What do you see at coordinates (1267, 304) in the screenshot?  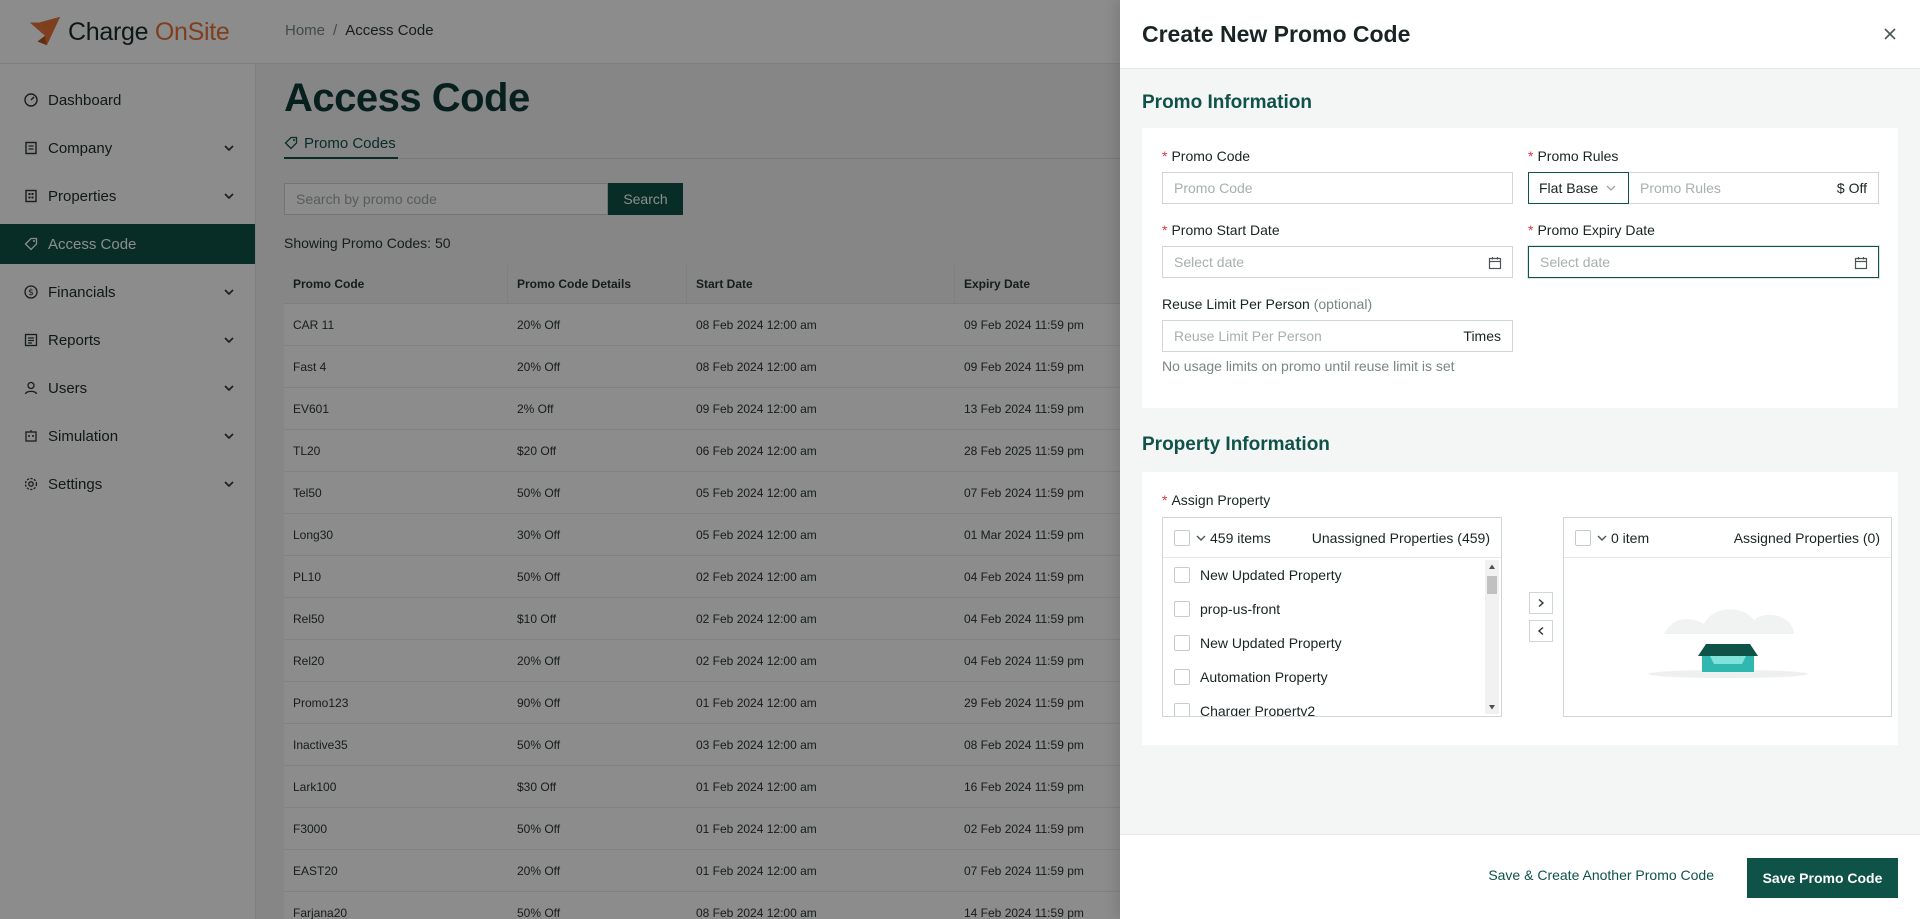 I see `reuse-limit-label: Reuse Limit Per Person (optional)` at bounding box center [1267, 304].